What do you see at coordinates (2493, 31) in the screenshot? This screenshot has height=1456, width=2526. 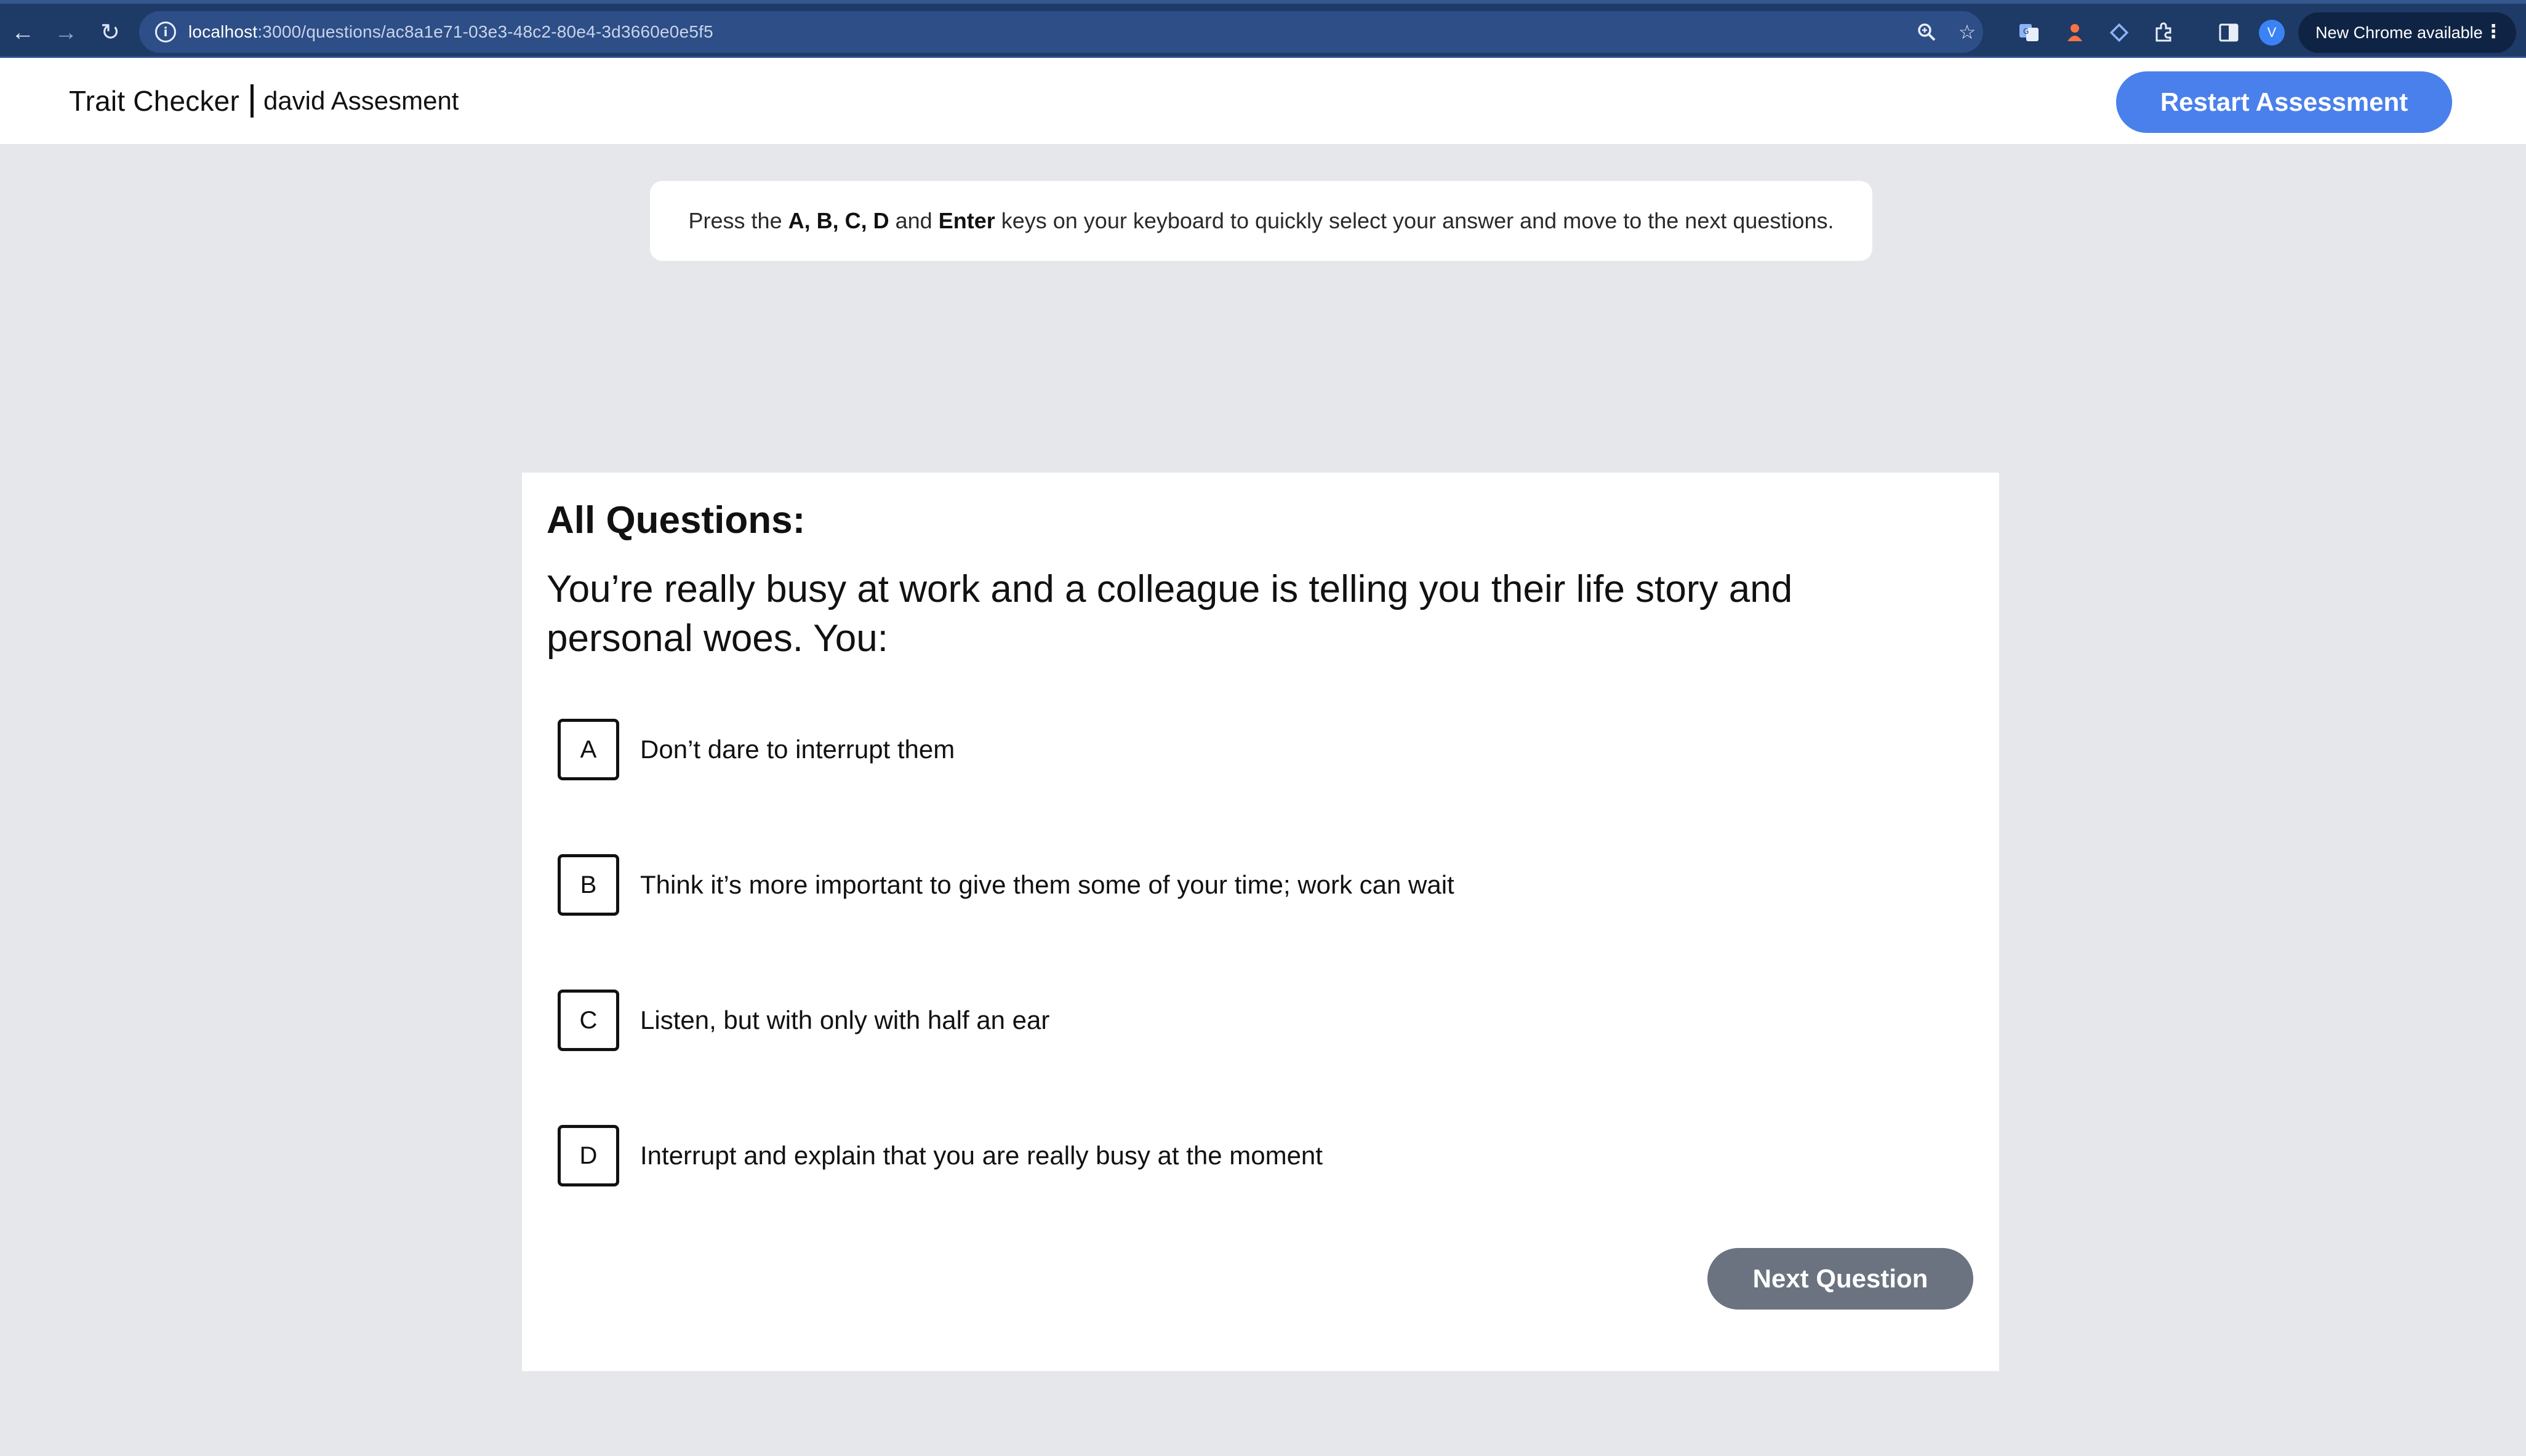 I see `more-menu-icon: ⋮` at bounding box center [2493, 31].